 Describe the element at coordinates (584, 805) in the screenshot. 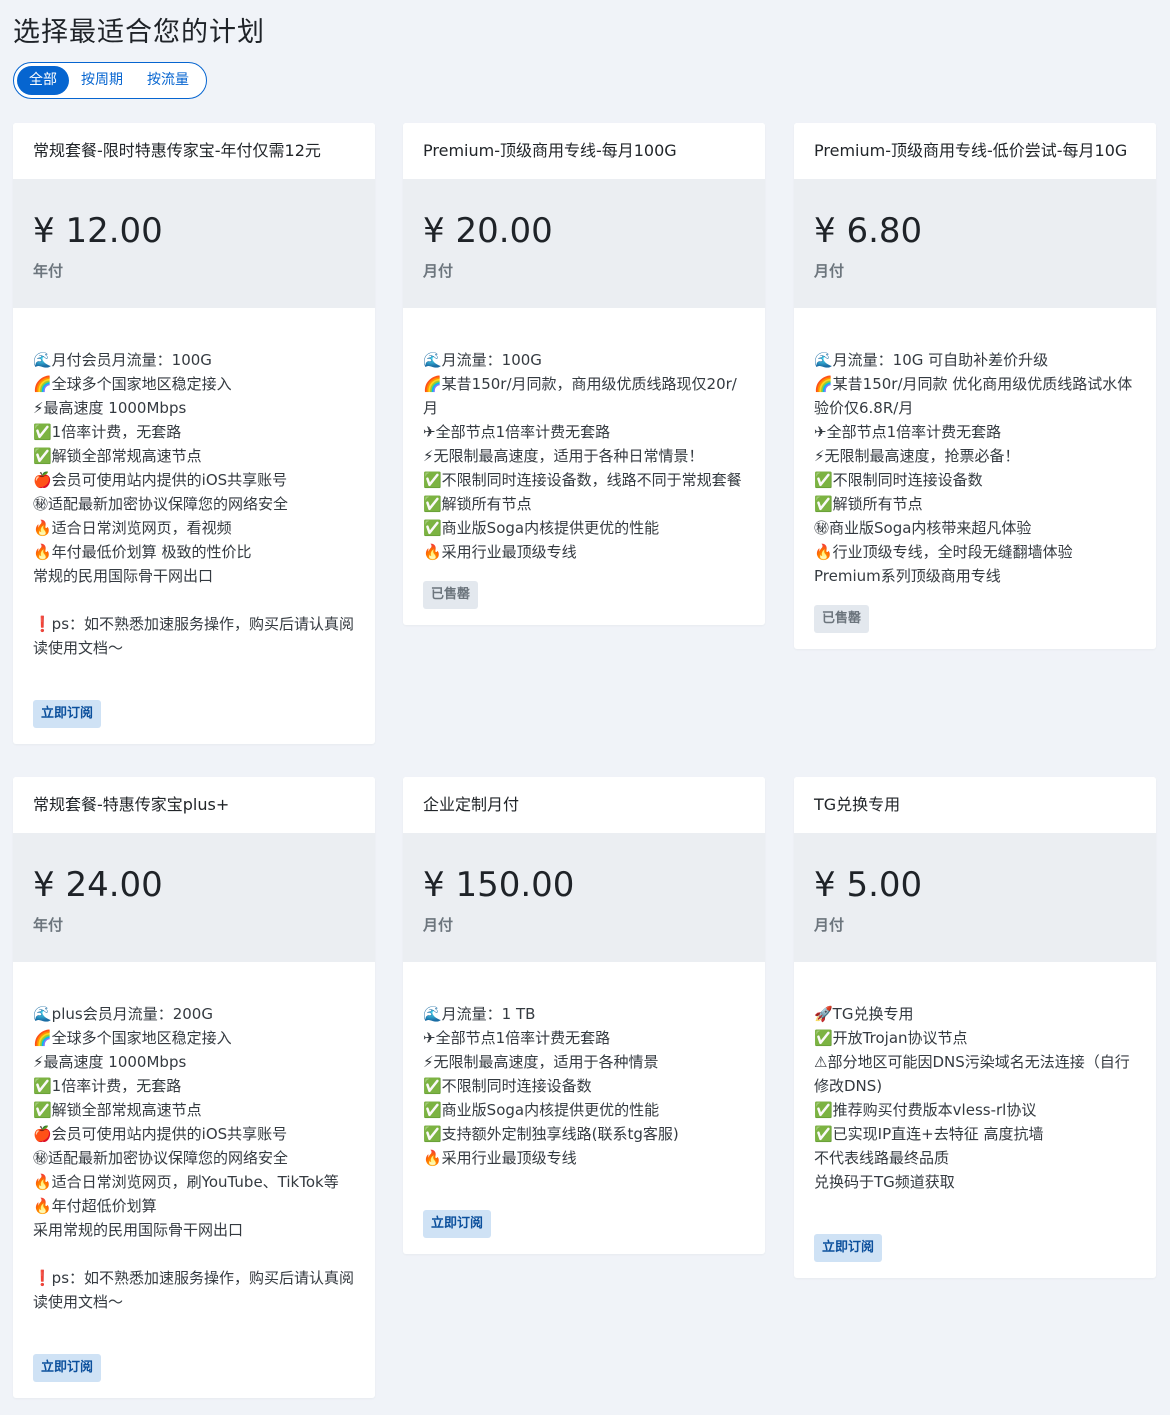

I see `plan-title: 企业定制月付` at that location.